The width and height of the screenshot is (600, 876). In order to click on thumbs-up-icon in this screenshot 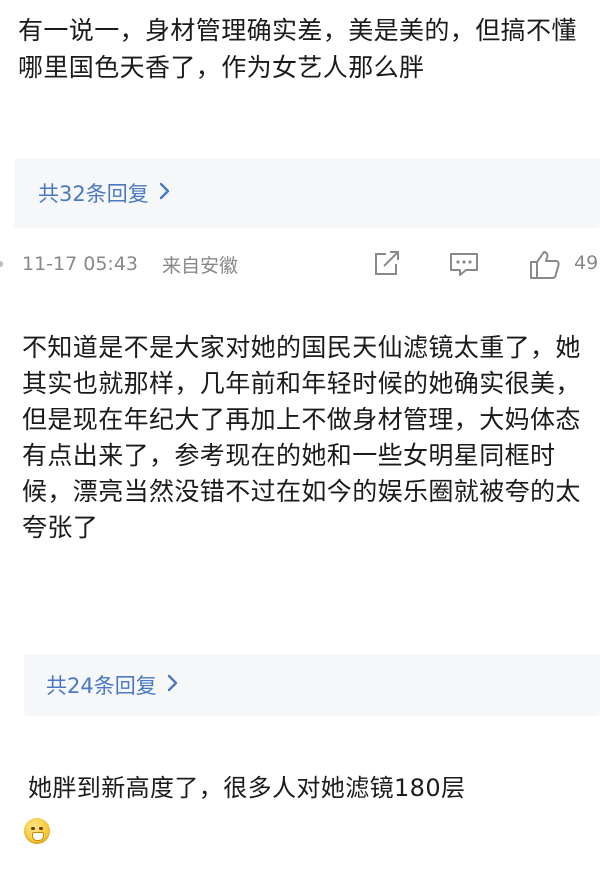, I will do `click(545, 267)`.